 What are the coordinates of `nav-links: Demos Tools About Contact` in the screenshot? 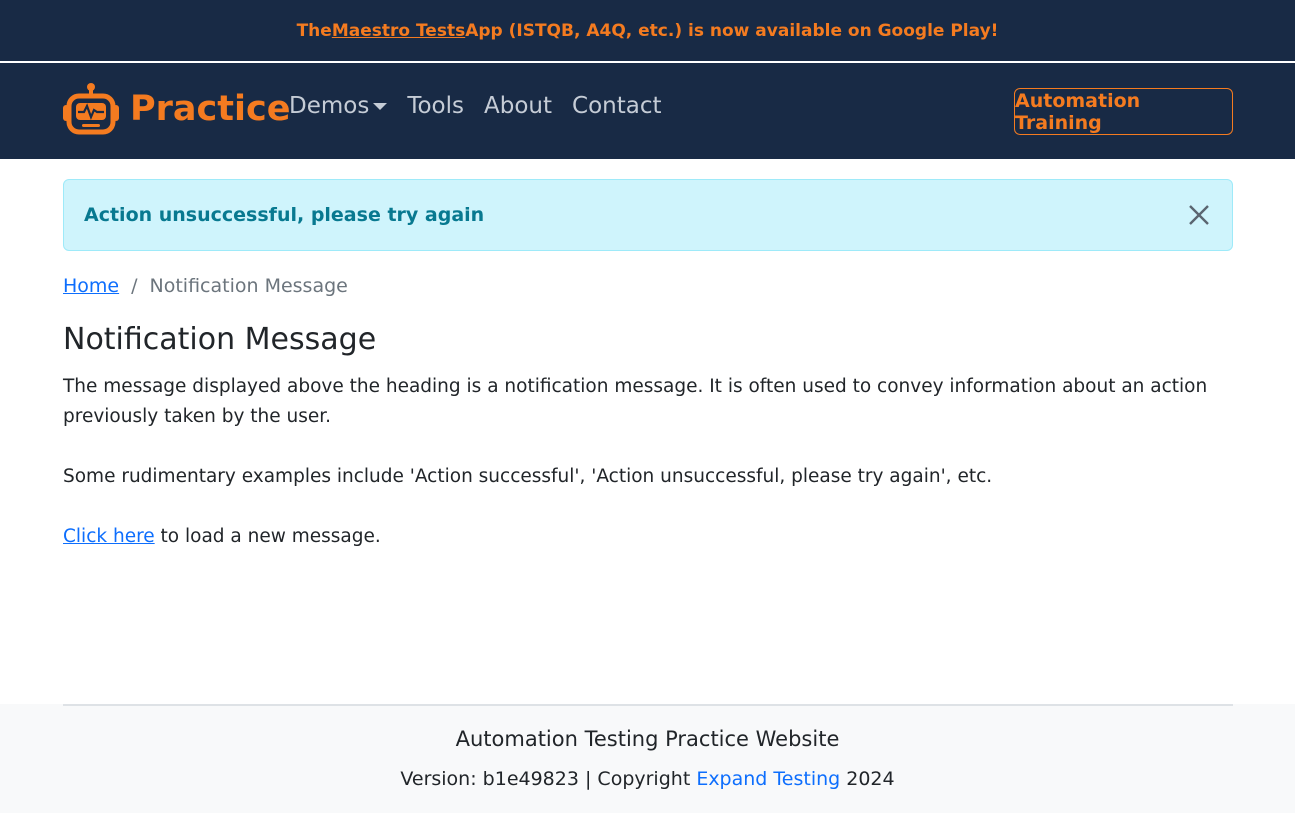 It's located at (485, 106).